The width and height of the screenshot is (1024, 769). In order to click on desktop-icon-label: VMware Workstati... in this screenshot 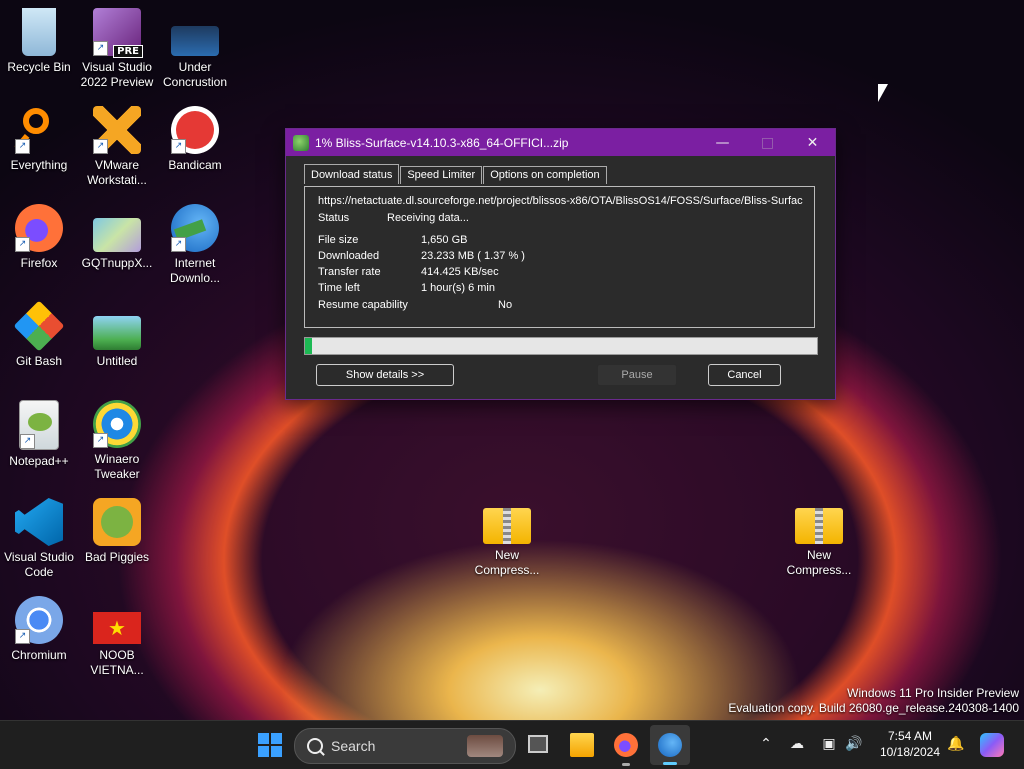, I will do `click(117, 172)`.